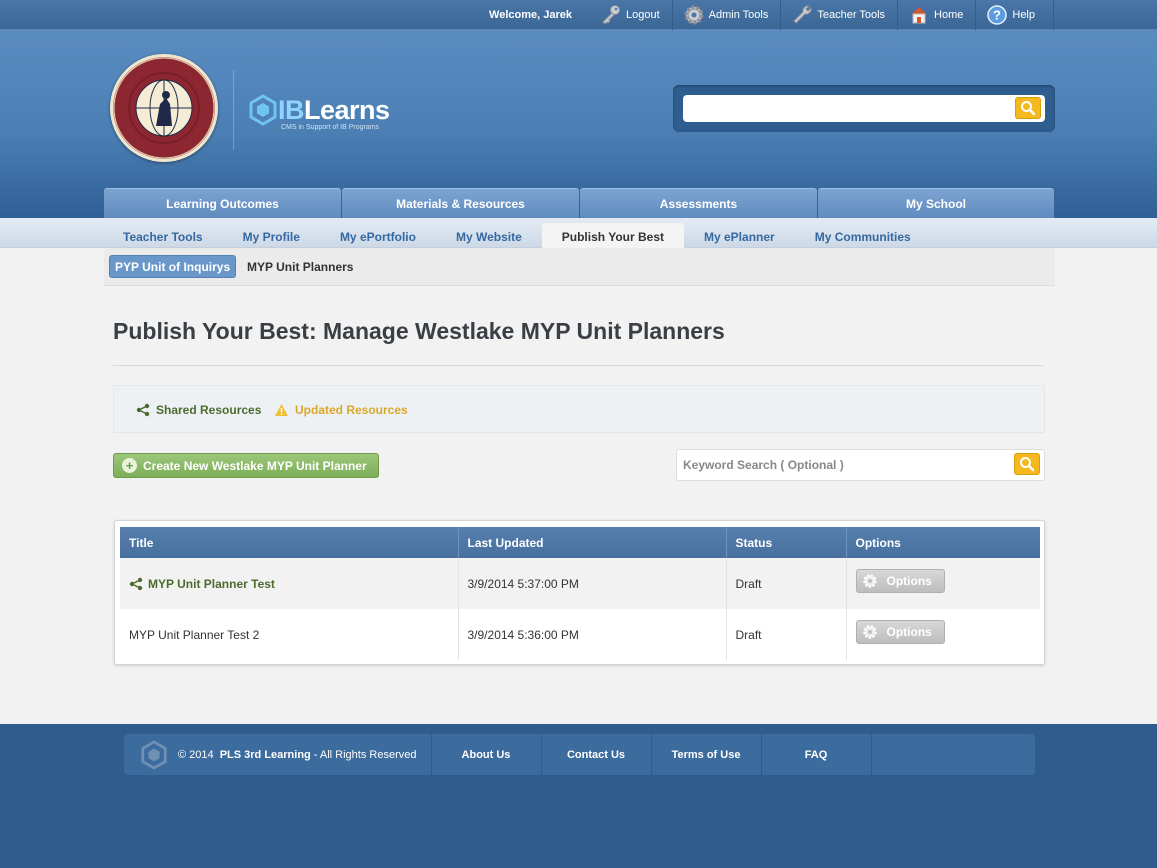 This screenshot has width=1157, height=868. Describe the element at coordinates (842, 465) in the screenshot. I see `keyword-search-input` at that location.